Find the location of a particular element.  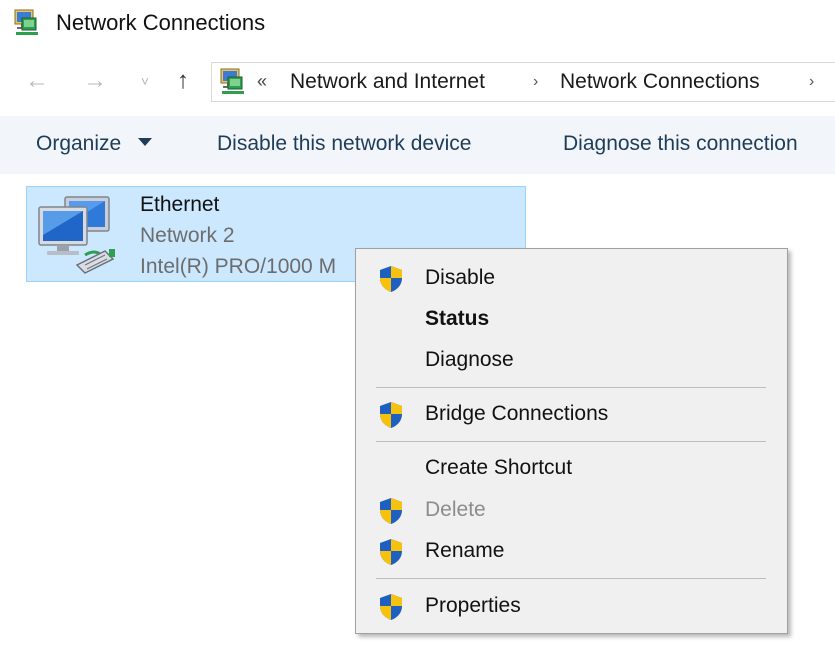

menu-item-label: Disable is located at coordinates (460, 277).